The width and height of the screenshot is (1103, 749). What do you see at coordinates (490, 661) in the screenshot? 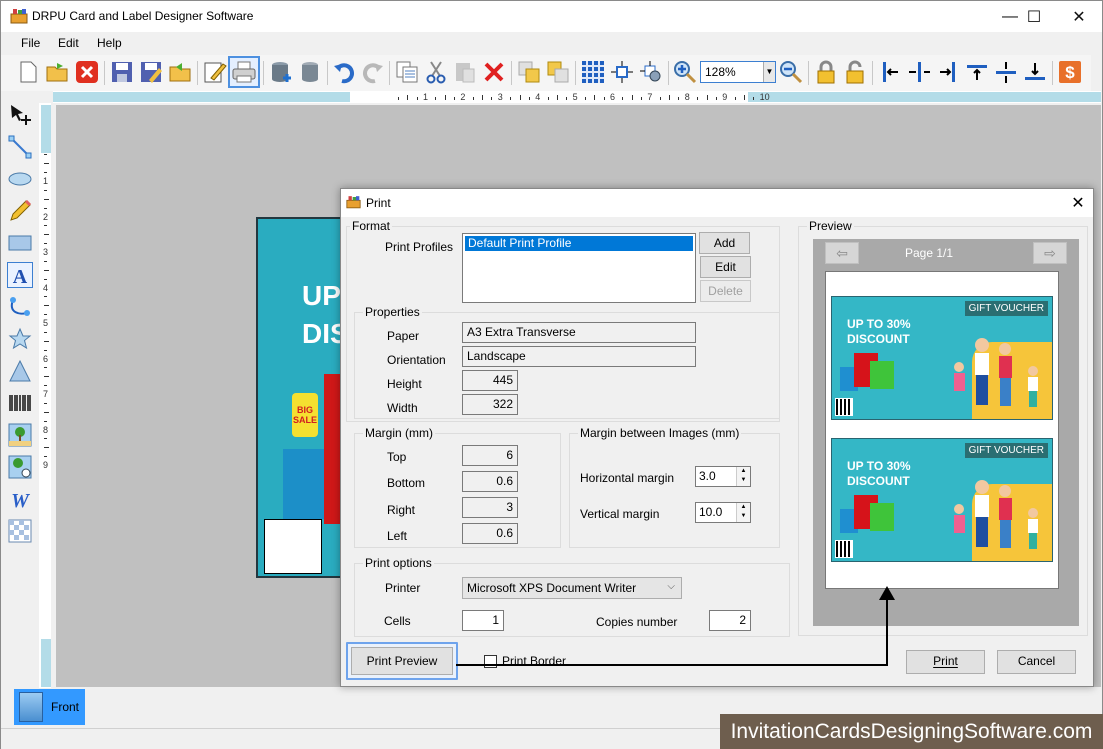
I see `print-border-checkbox` at bounding box center [490, 661].